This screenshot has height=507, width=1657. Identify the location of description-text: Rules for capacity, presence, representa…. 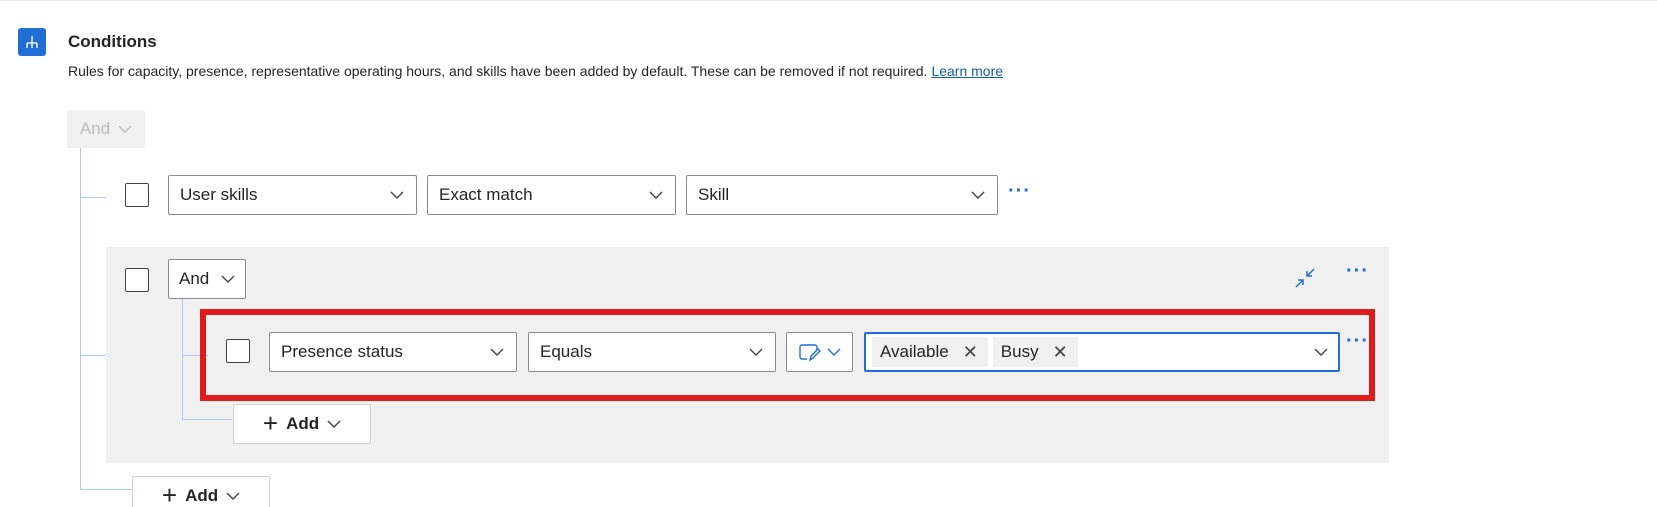
(498, 71).